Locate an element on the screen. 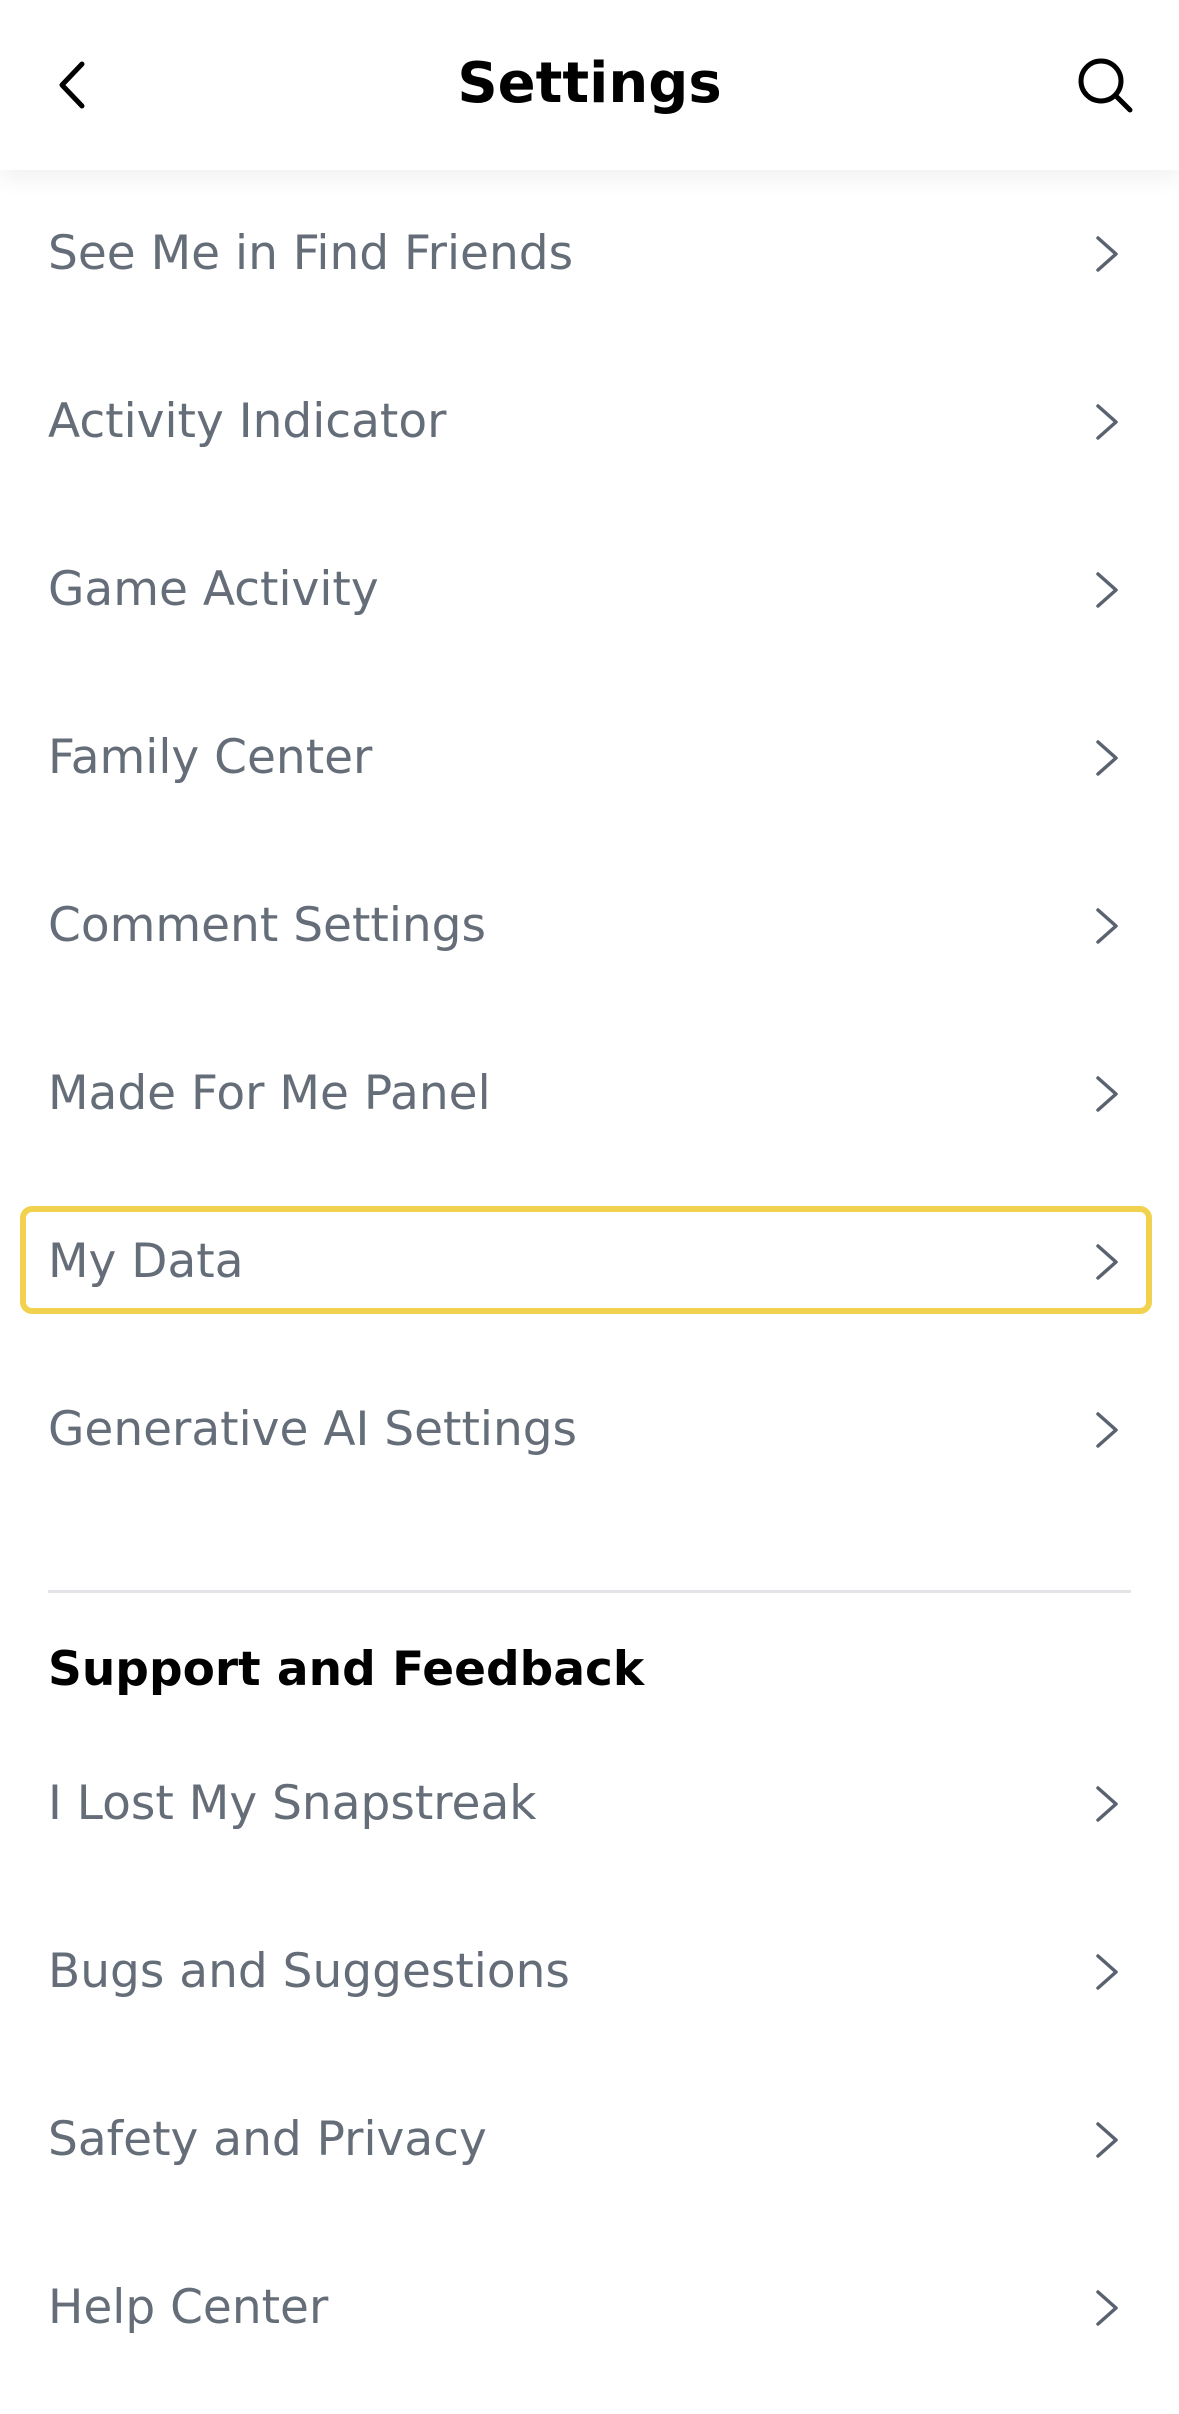  row-label: Bugs and Suggestions is located at coordinates (309, 1971).